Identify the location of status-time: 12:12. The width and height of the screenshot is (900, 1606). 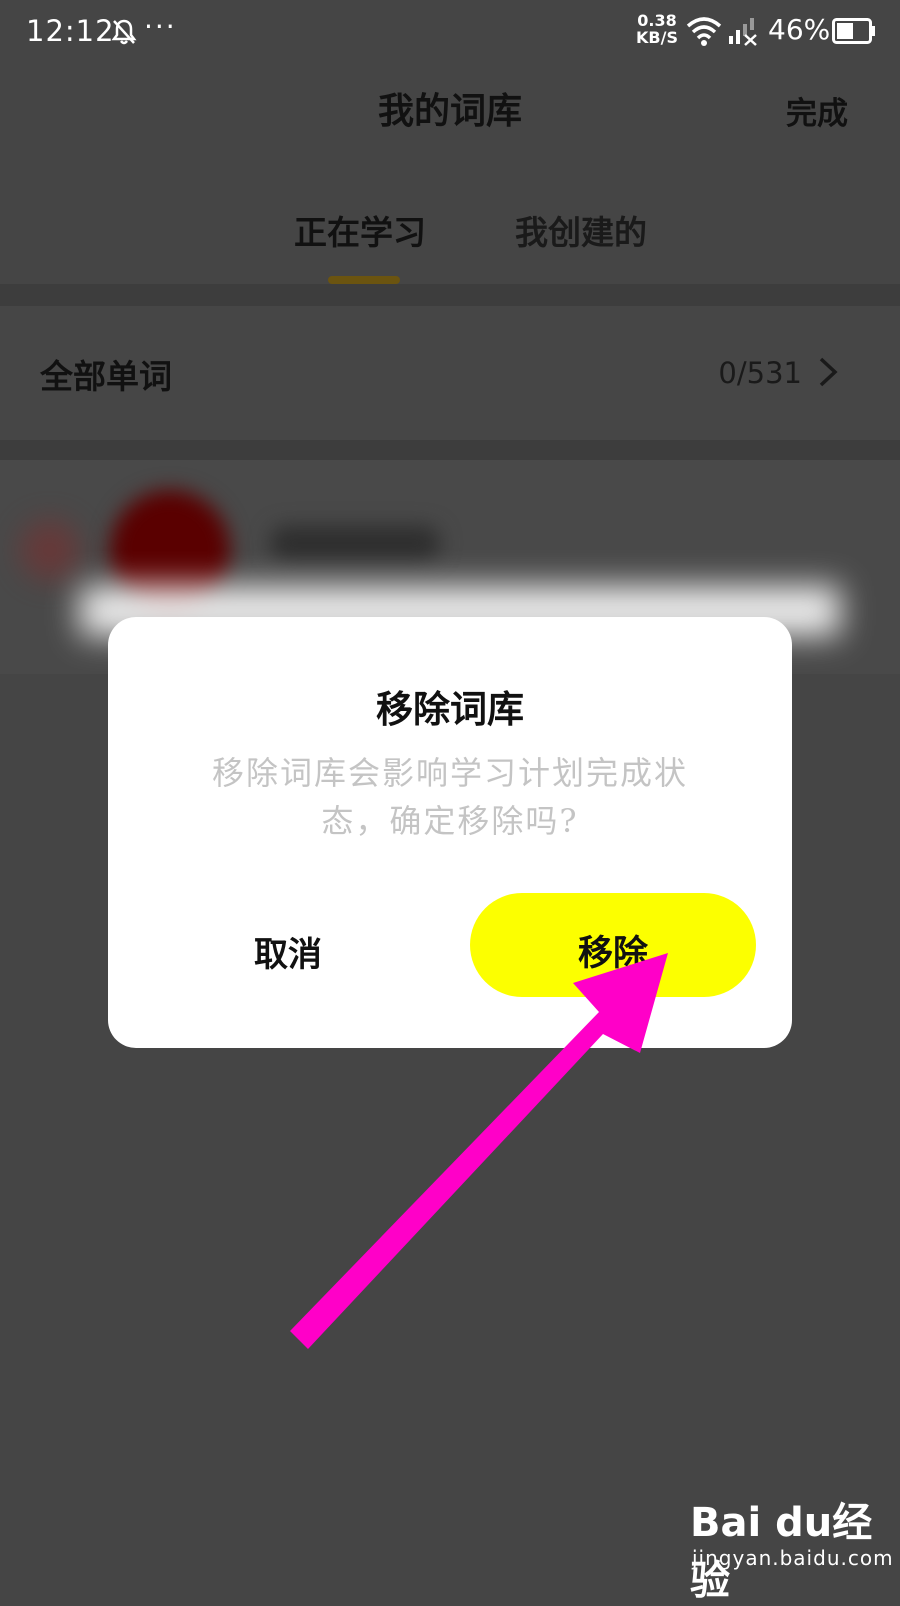
(70, 31).